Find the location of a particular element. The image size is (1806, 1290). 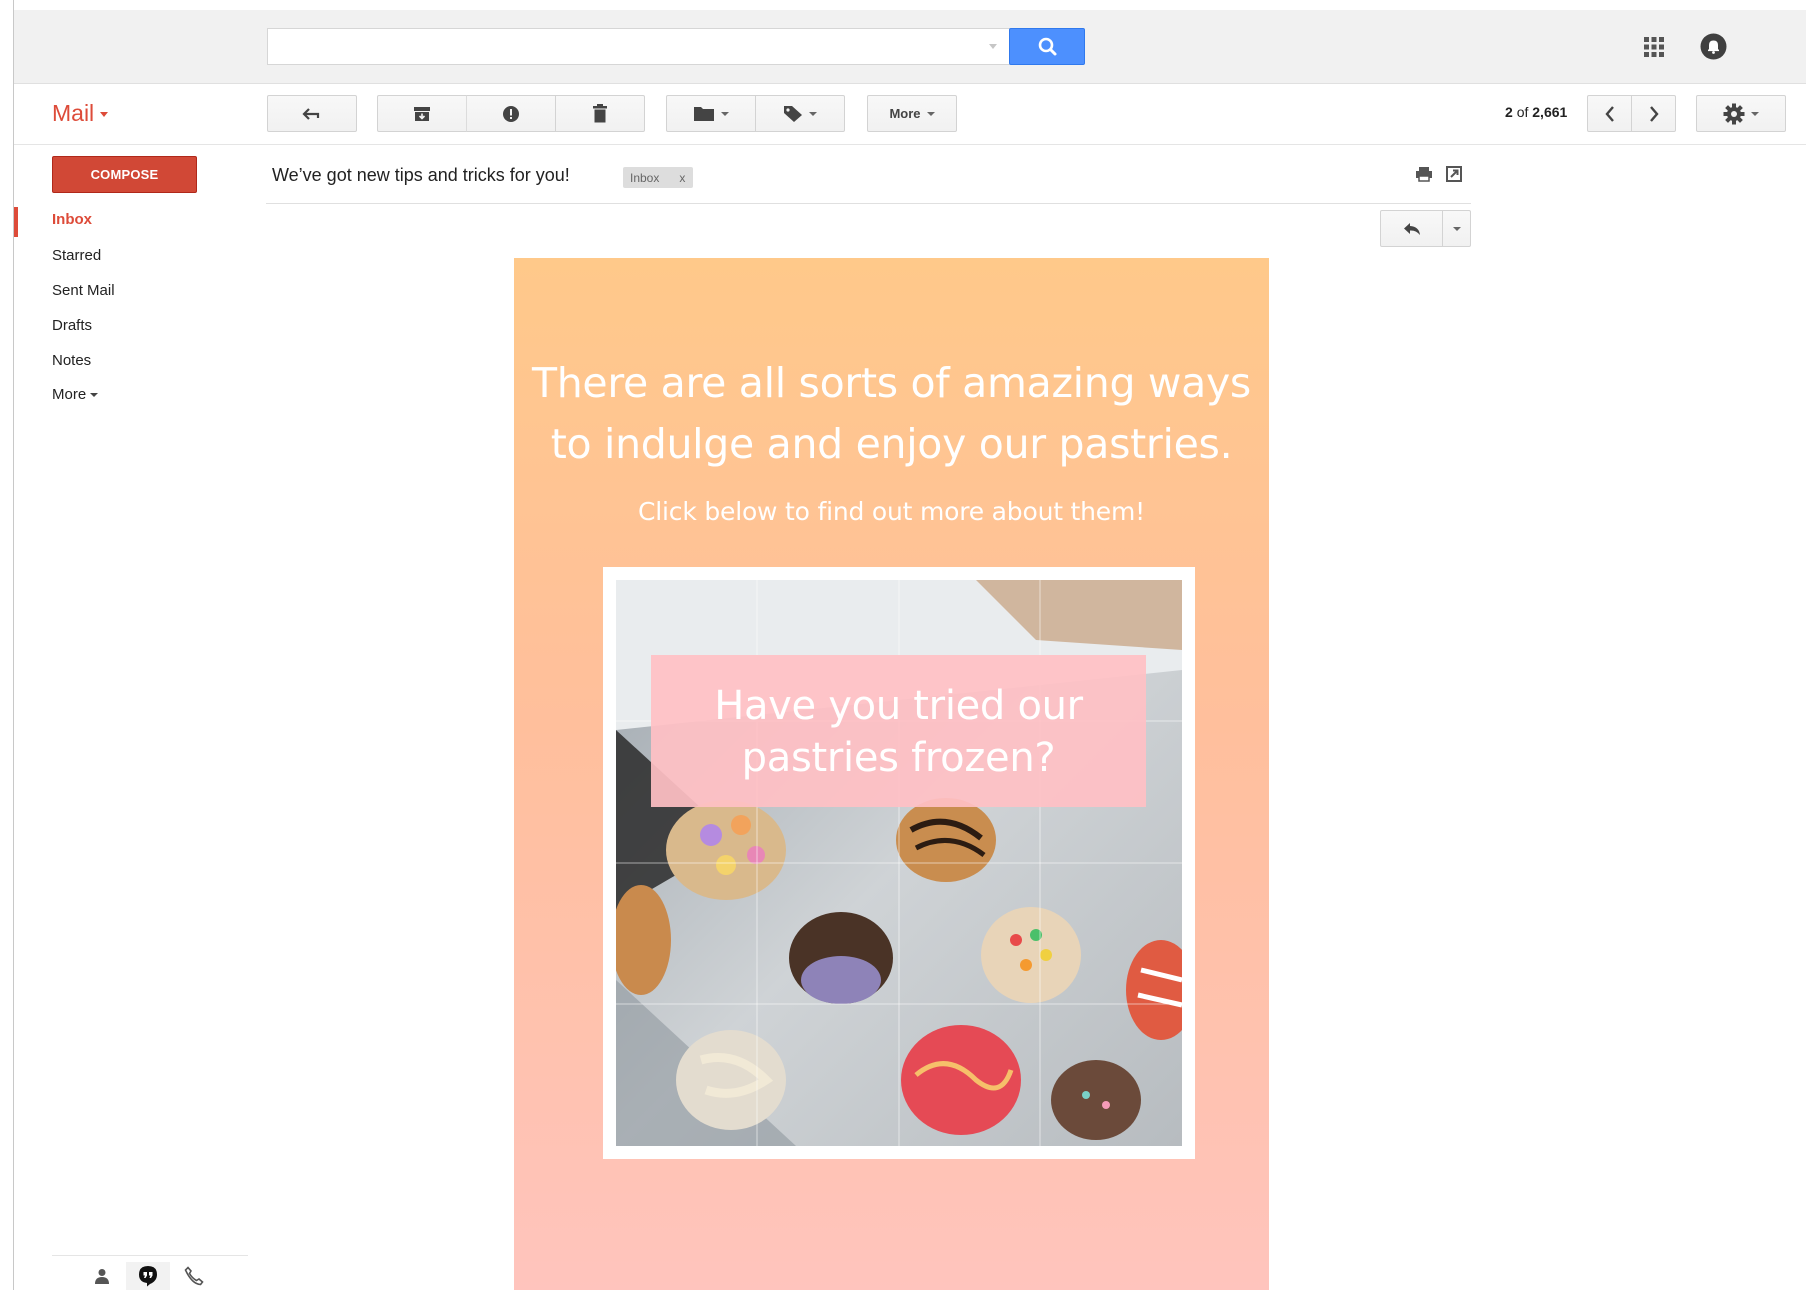

back-to-inbox-button is located at coordinates (312, 113).